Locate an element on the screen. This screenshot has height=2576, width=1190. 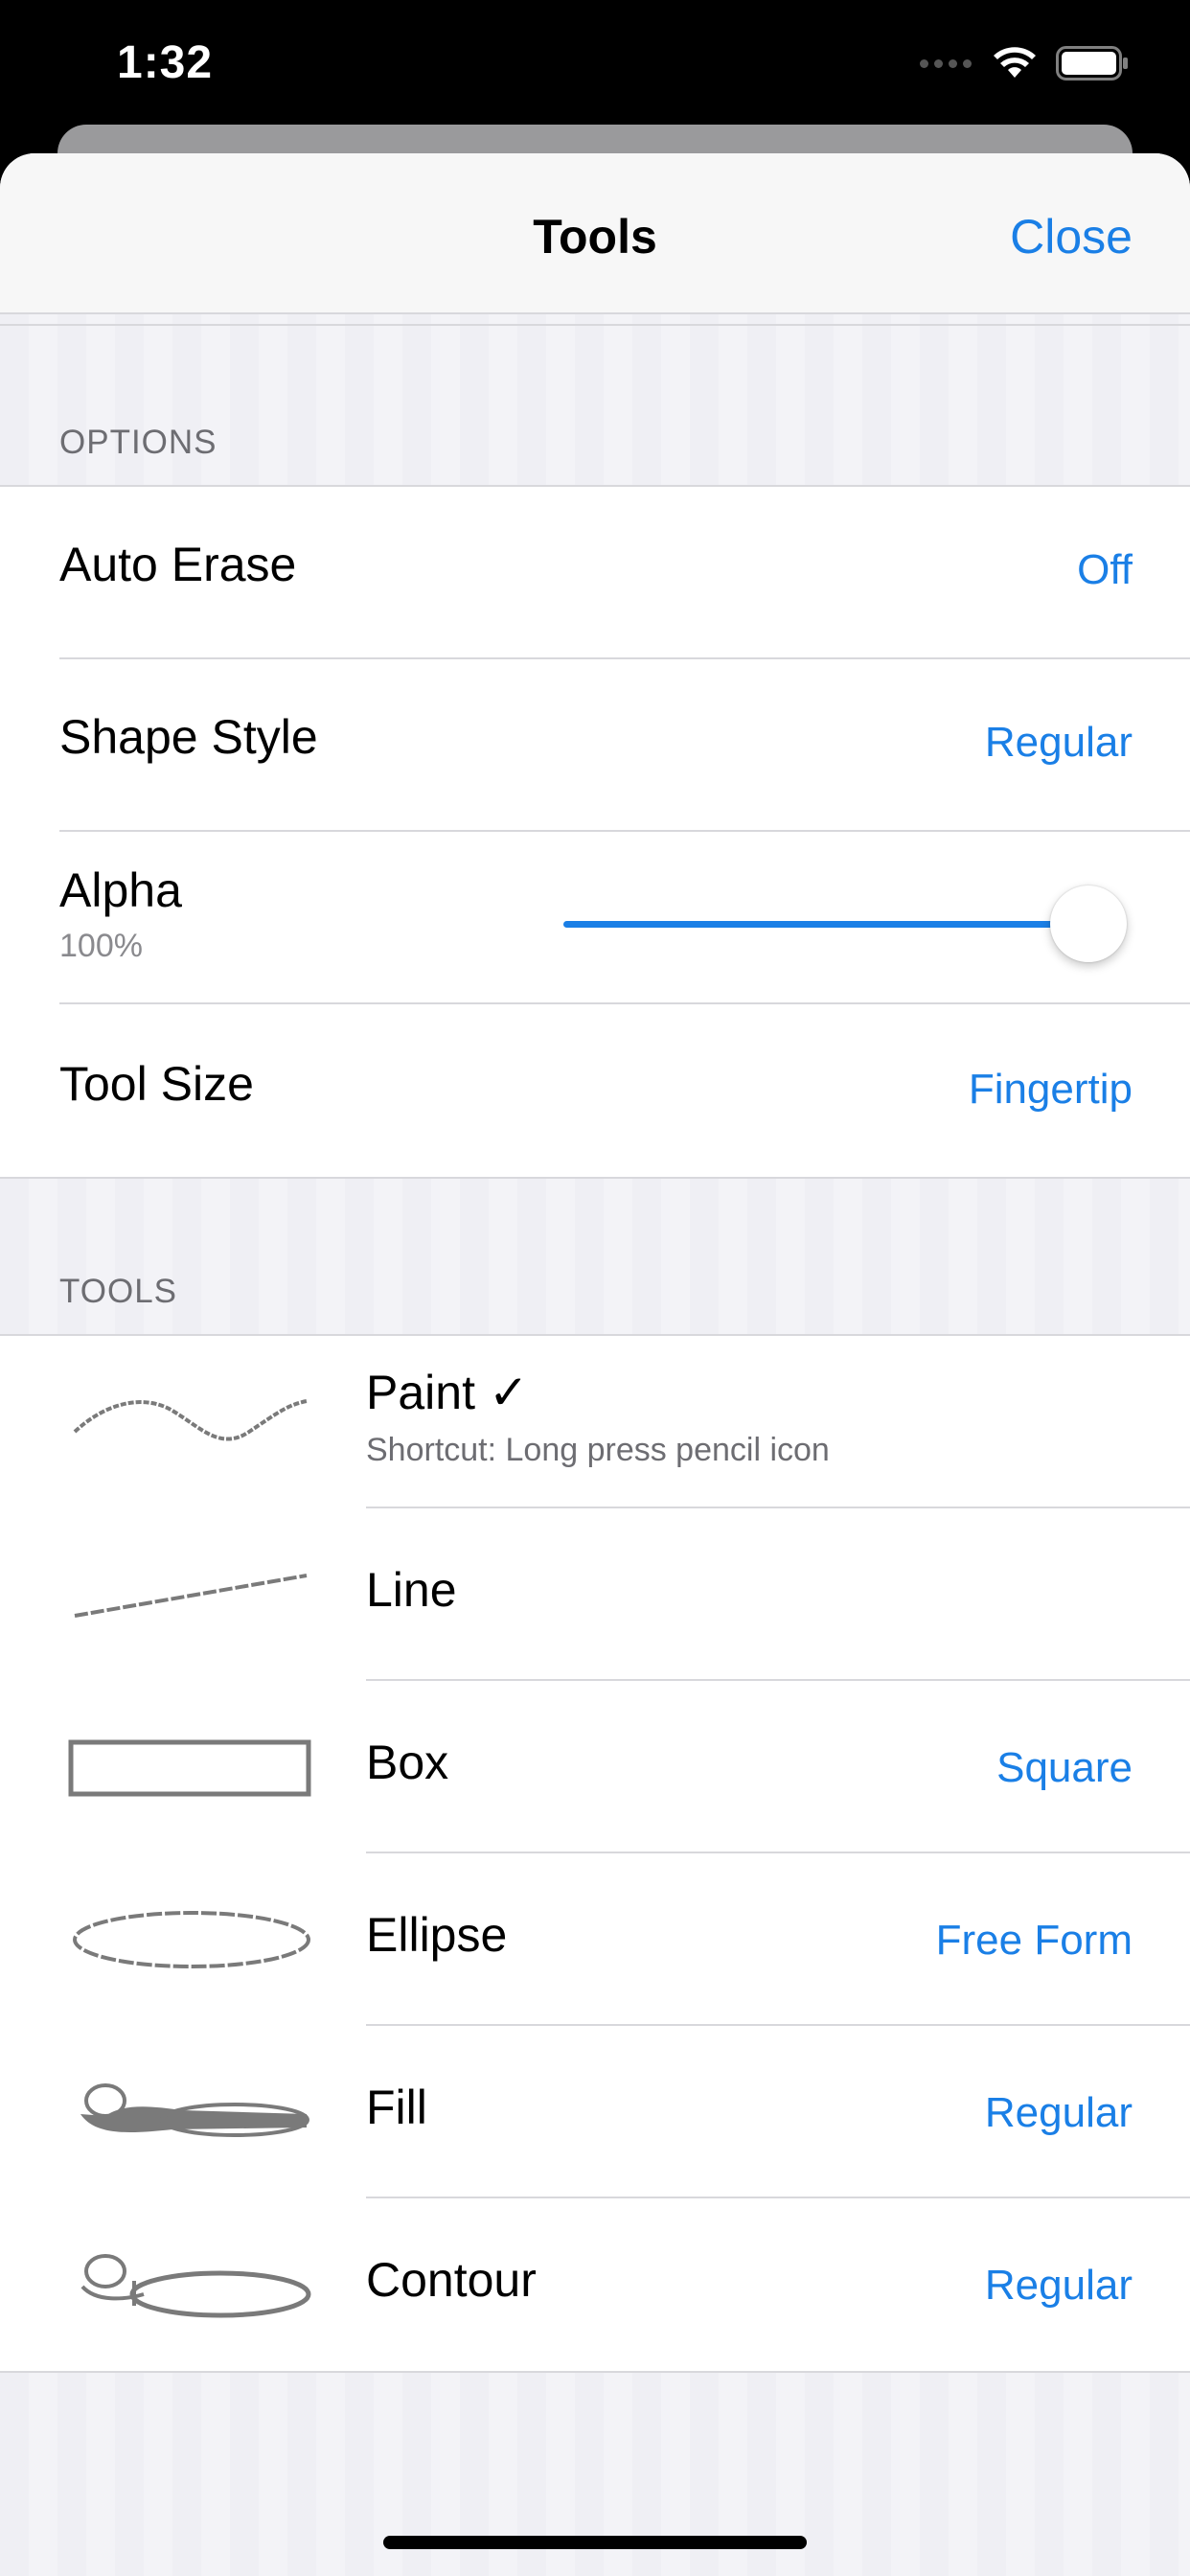
nav-bar: Tools Close is located at coordinates (595, 233).